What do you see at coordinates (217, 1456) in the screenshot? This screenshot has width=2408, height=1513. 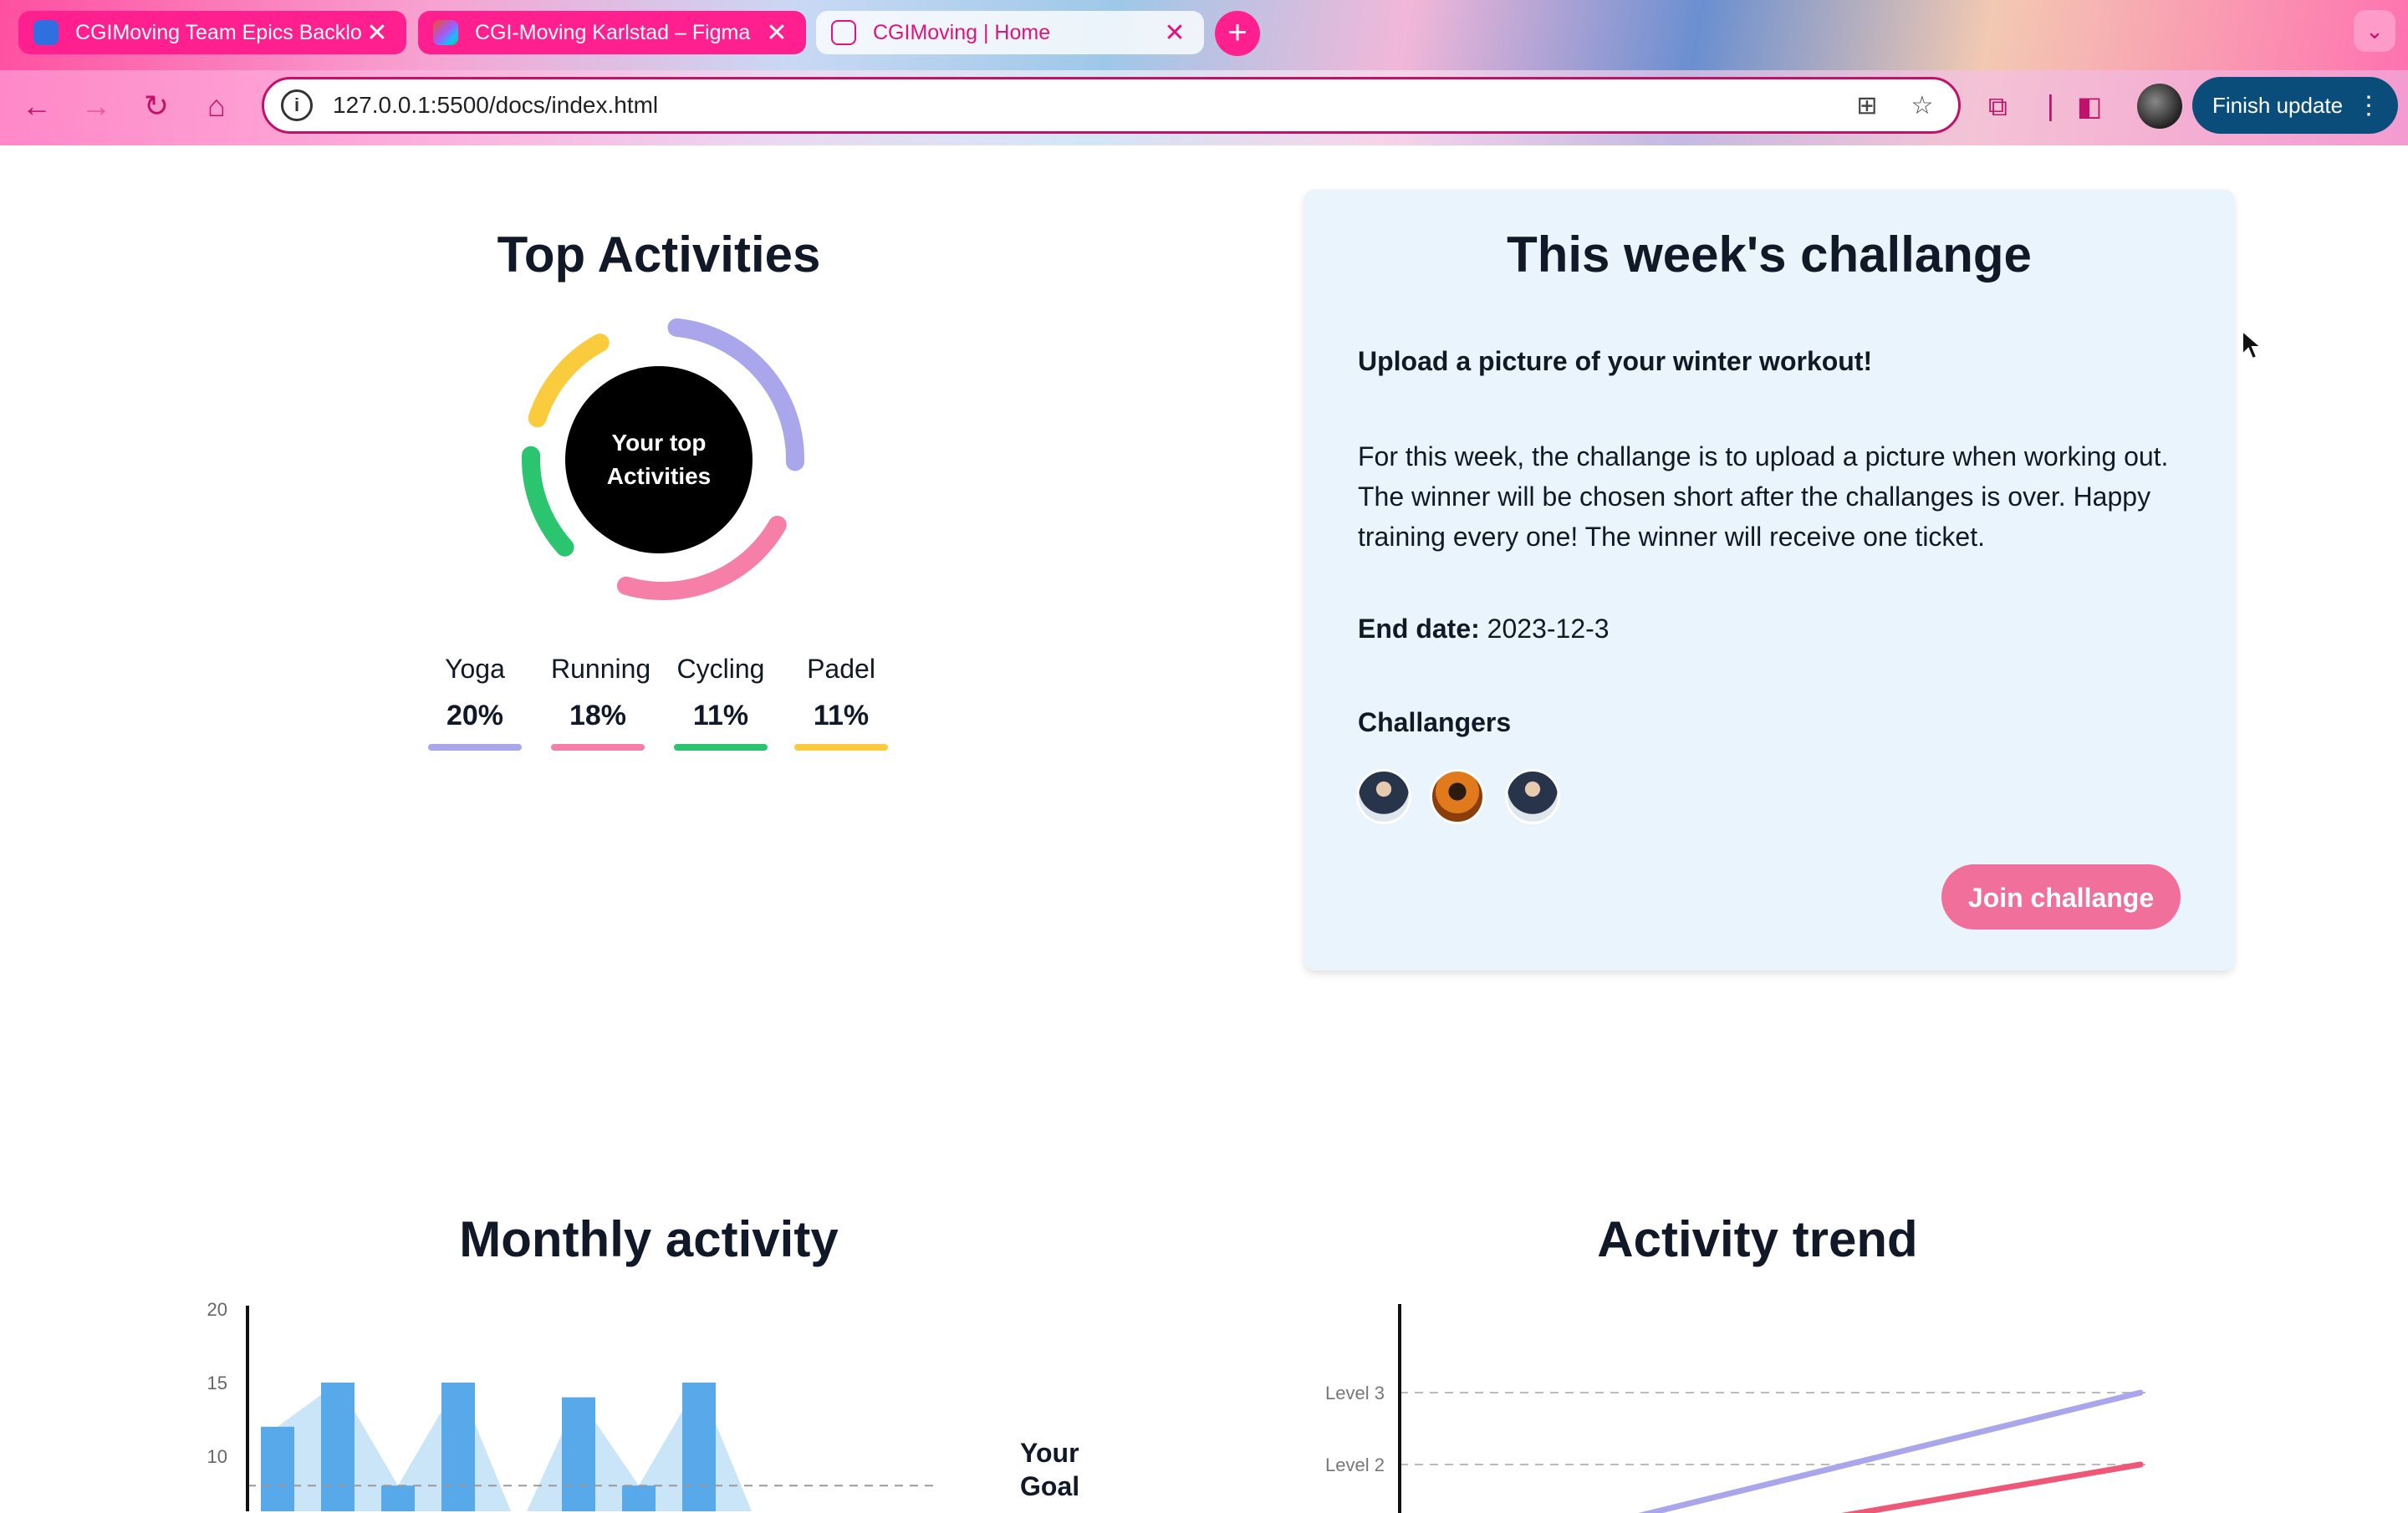 I see `y-tick-label: 10` at bounding box center [217, 1456].